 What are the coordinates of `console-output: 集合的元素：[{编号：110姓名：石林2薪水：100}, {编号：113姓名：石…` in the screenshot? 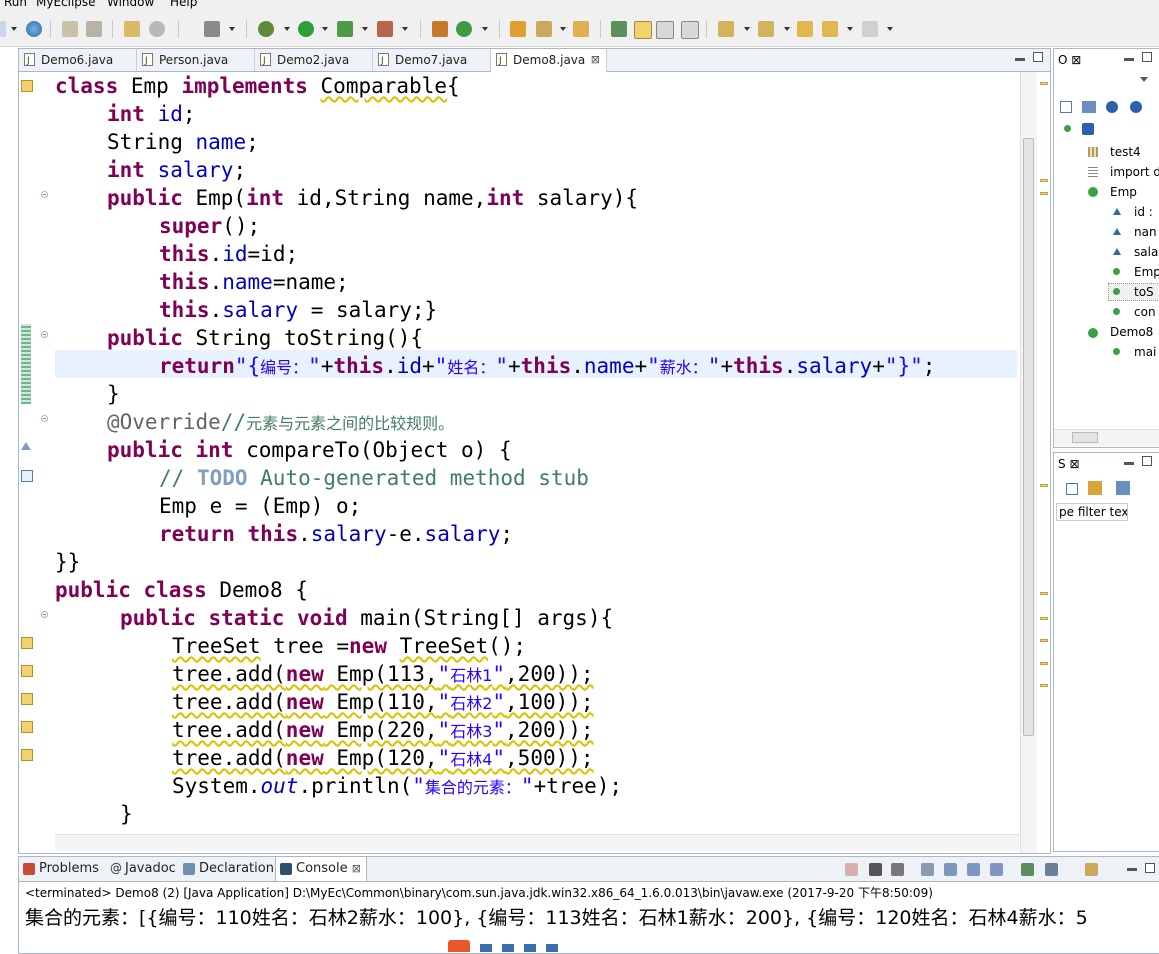 It's located at (556, 916).